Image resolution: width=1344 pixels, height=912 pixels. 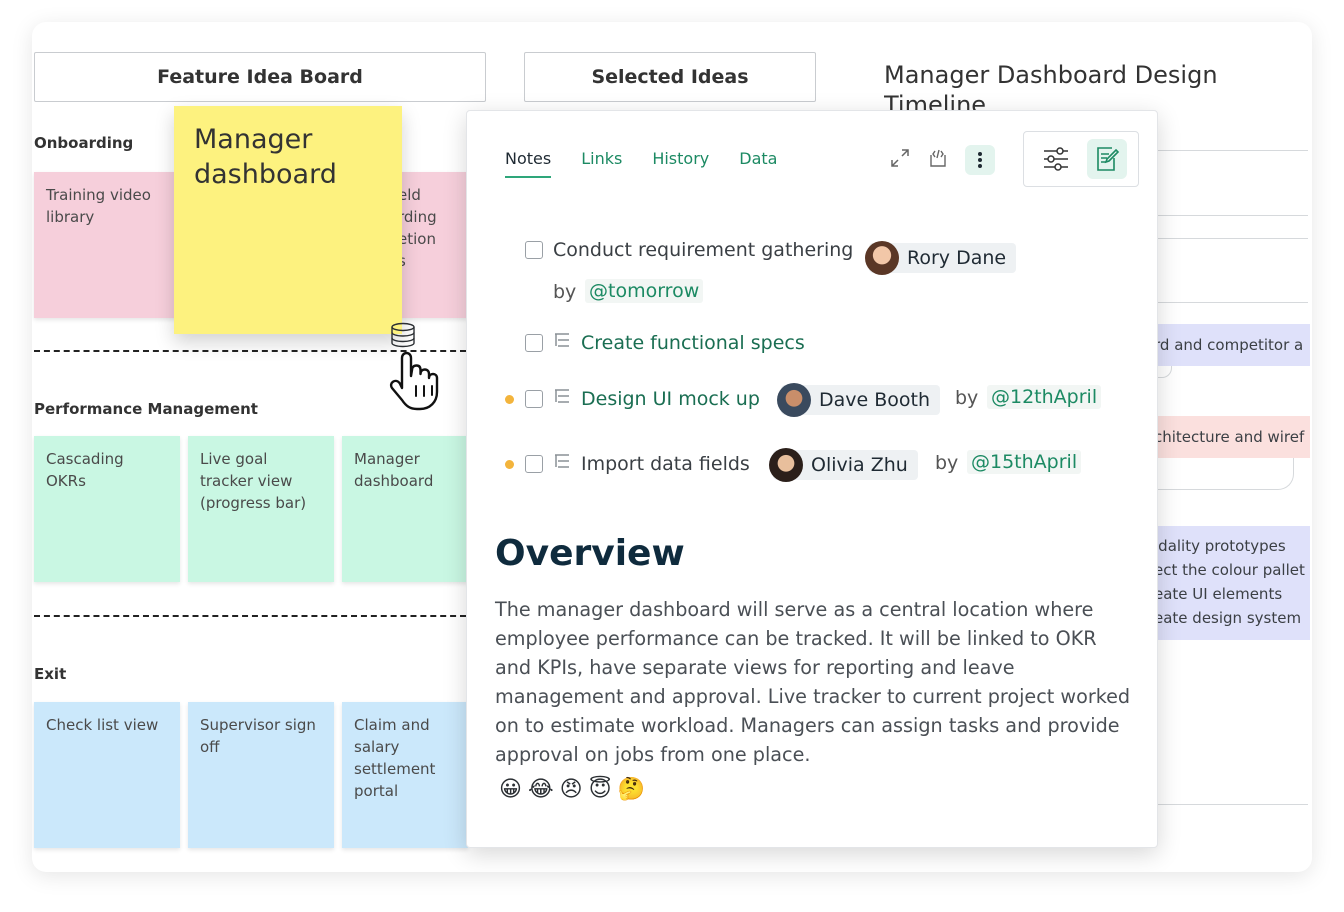 What do you see at coordinates (1229, 437) in the screenshot?
I see `timeline-bar: chitecture and wiref` at bounding box center [1229, 437].